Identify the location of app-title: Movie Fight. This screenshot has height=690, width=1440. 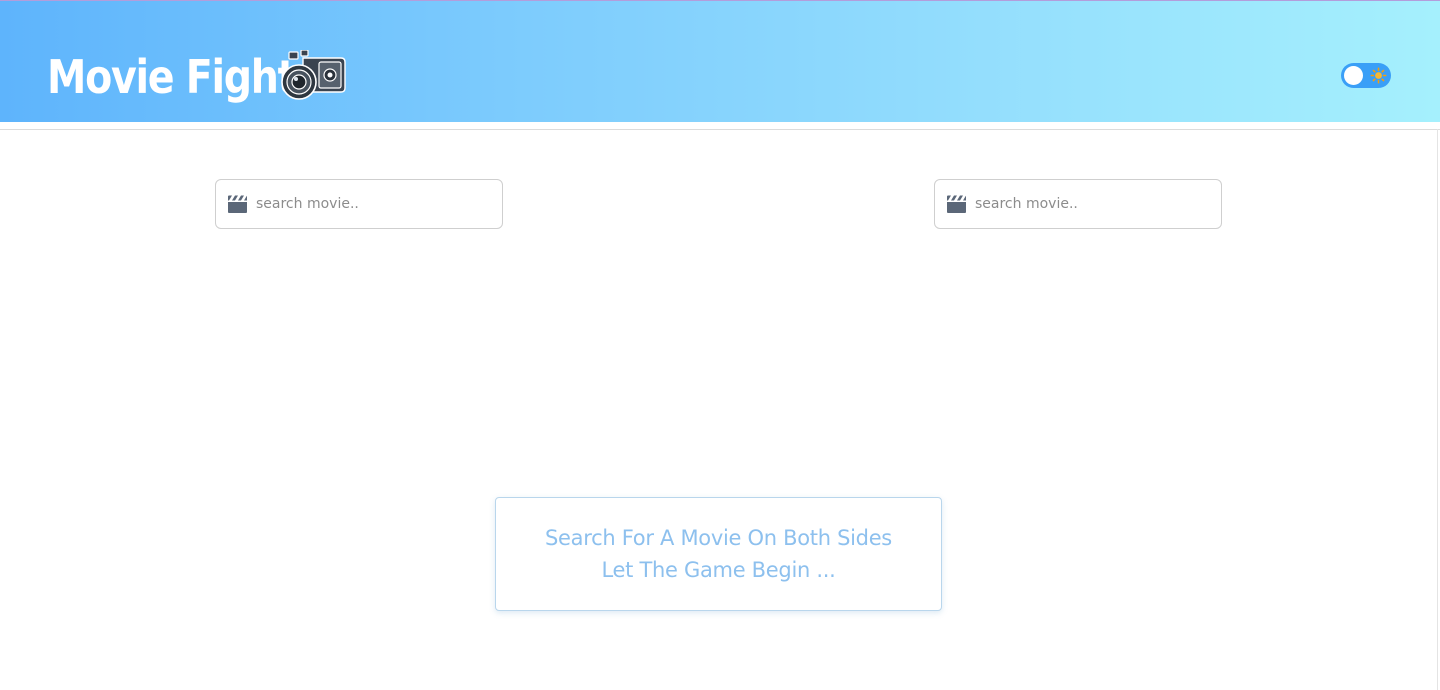
(172, 77).